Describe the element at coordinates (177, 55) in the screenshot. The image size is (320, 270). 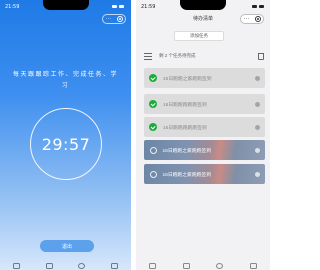
I see `remaining-summary: 剩 2 个任务待完成` at that location.